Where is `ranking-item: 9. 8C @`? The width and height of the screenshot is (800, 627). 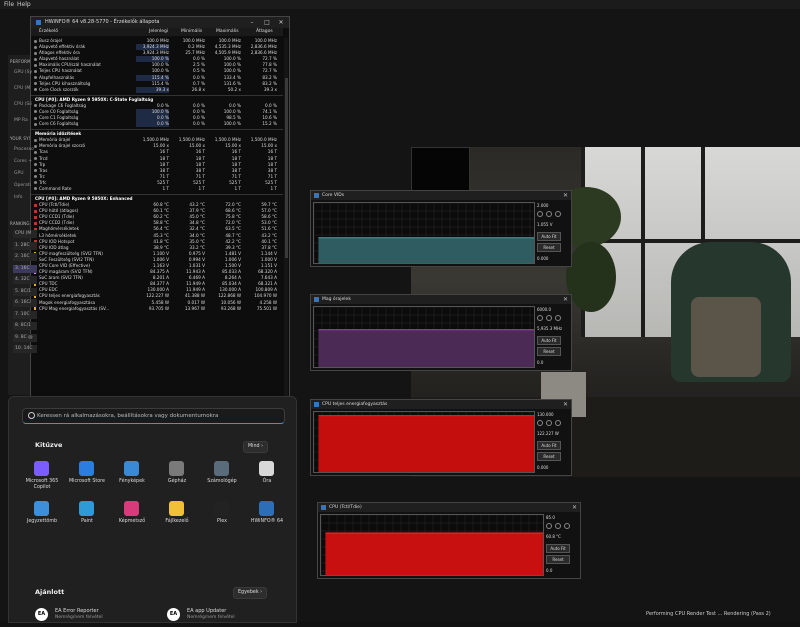
ranking-item: 9. 8C @ is located at coordinates (25, 337).